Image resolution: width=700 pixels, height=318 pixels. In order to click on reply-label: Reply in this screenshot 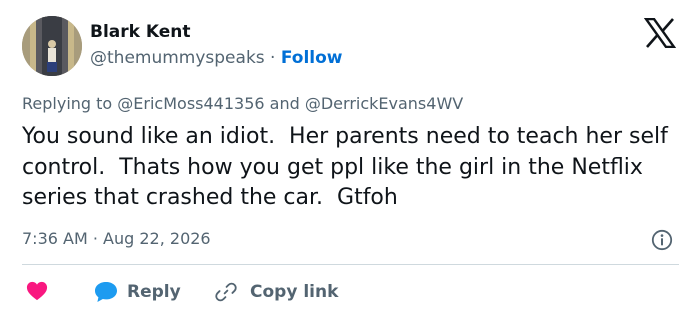, I will do `click(154, 292)`.